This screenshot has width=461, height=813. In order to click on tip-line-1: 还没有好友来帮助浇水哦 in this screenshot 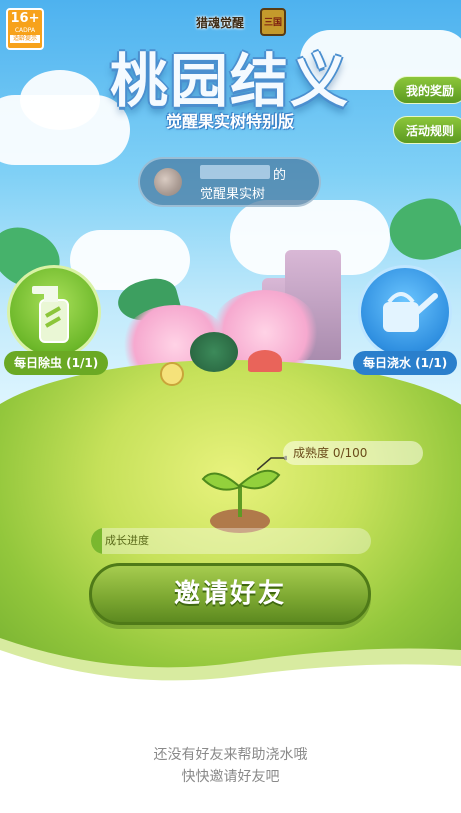, I will do `click(230, 755)`.